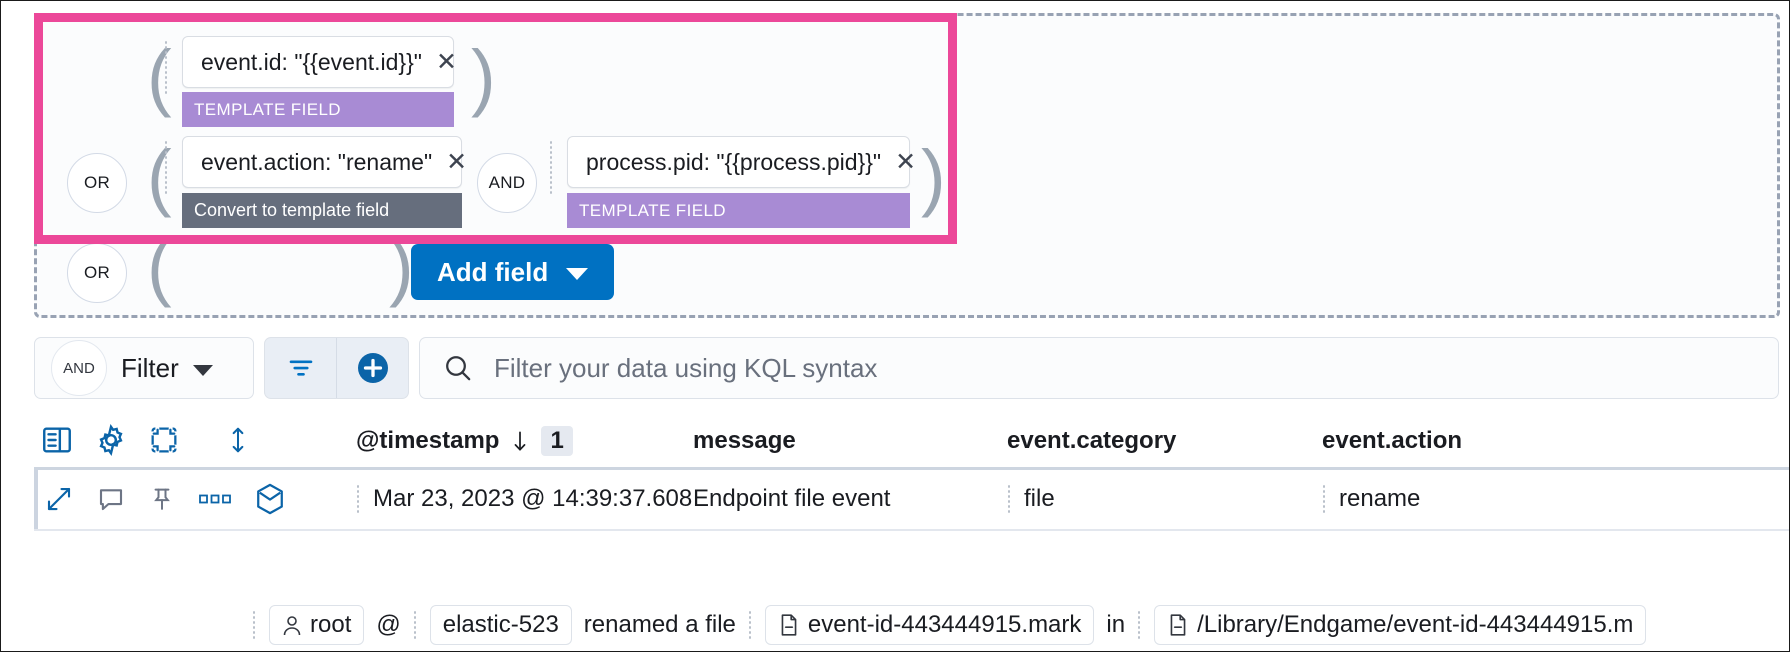 The height and width of the screenshot is (652, 1790). What do you see at coordinates (1380, 498) in the screenshot?
I see `cell-event-action-value: rename` at bounding box center [1380, 498].